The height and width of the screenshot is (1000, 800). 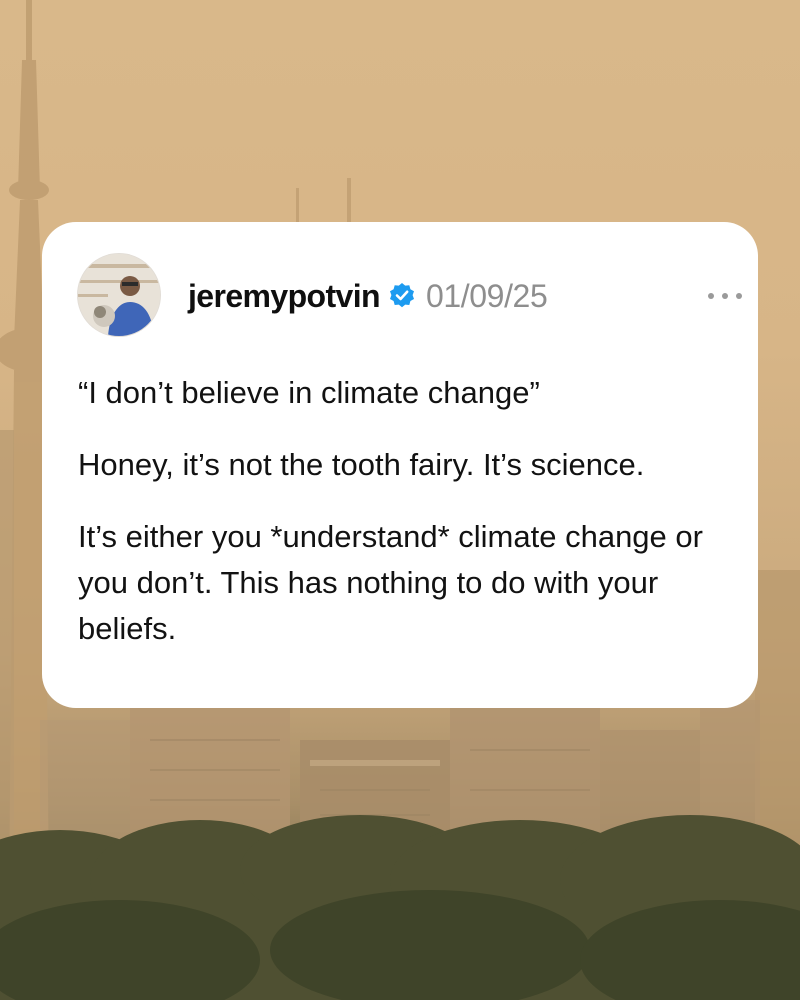 I want to click on post-paragraph: “I don’t believe in climate change”, so click(x=309, y=392).